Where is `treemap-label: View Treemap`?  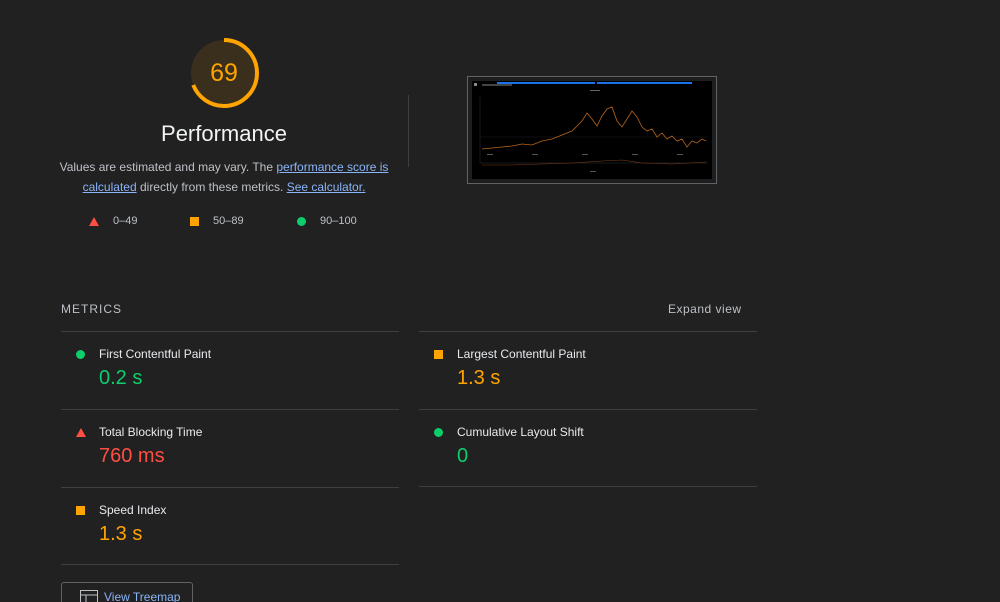
treemap-label: View Treemap is located at coordinates (142, 596).